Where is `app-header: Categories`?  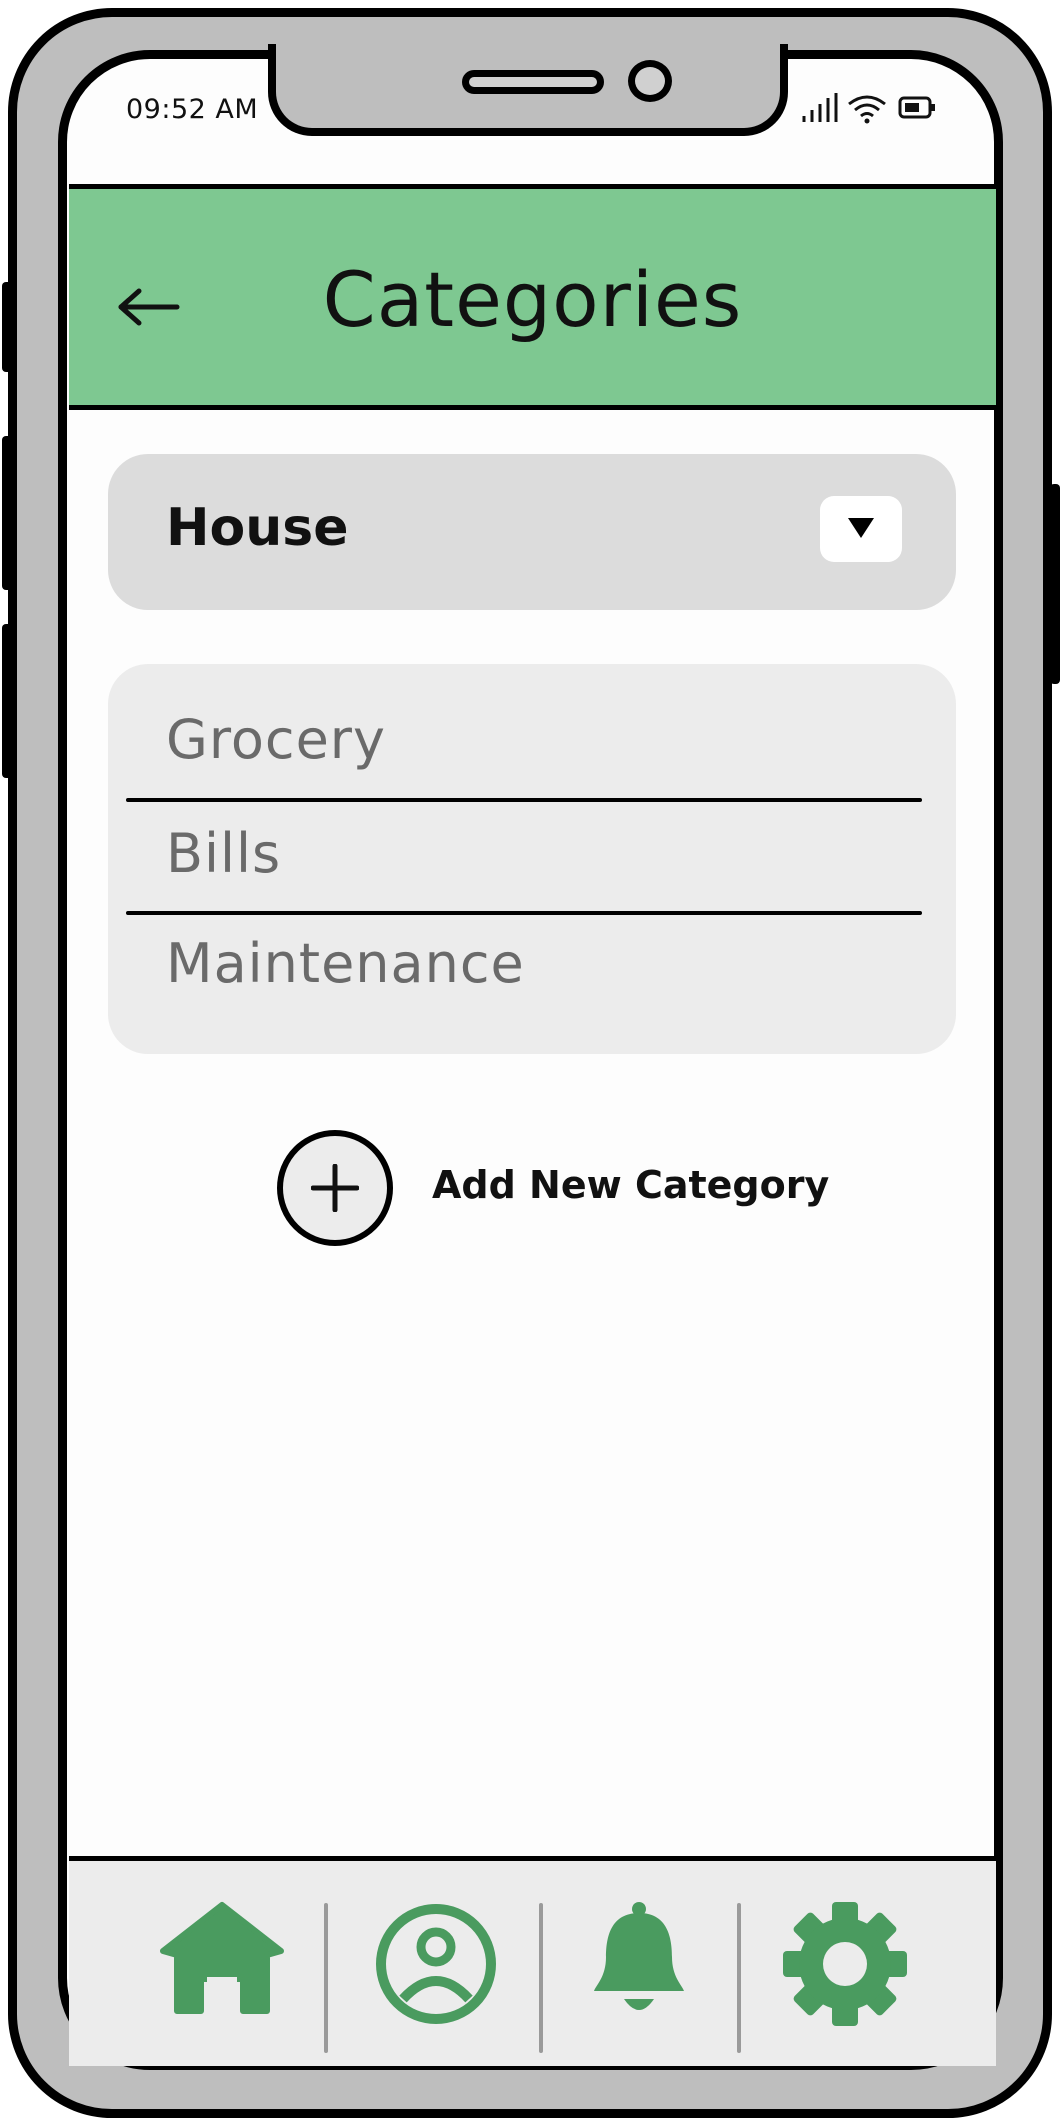 app-header: Categories is located at coordinates (532, 297).